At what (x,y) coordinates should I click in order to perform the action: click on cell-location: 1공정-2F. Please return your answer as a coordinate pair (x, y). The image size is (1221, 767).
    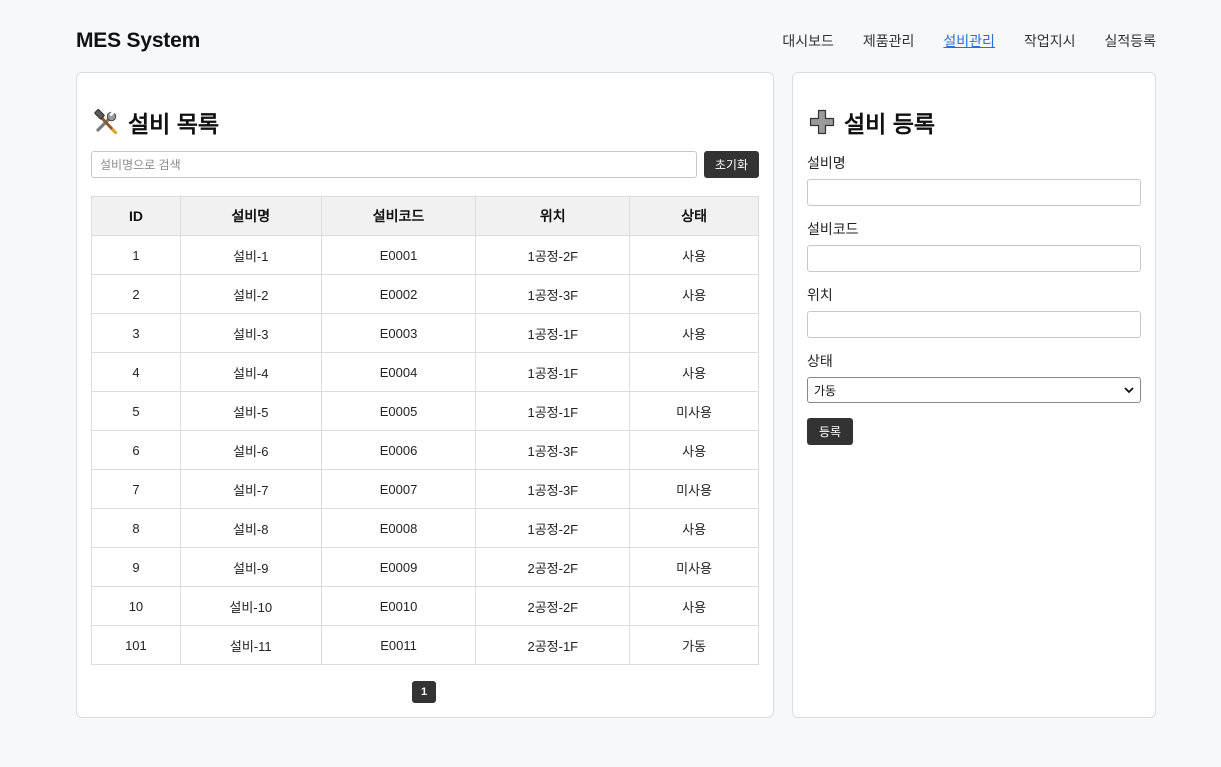
    Looking at the image, I should click on (553, 255).